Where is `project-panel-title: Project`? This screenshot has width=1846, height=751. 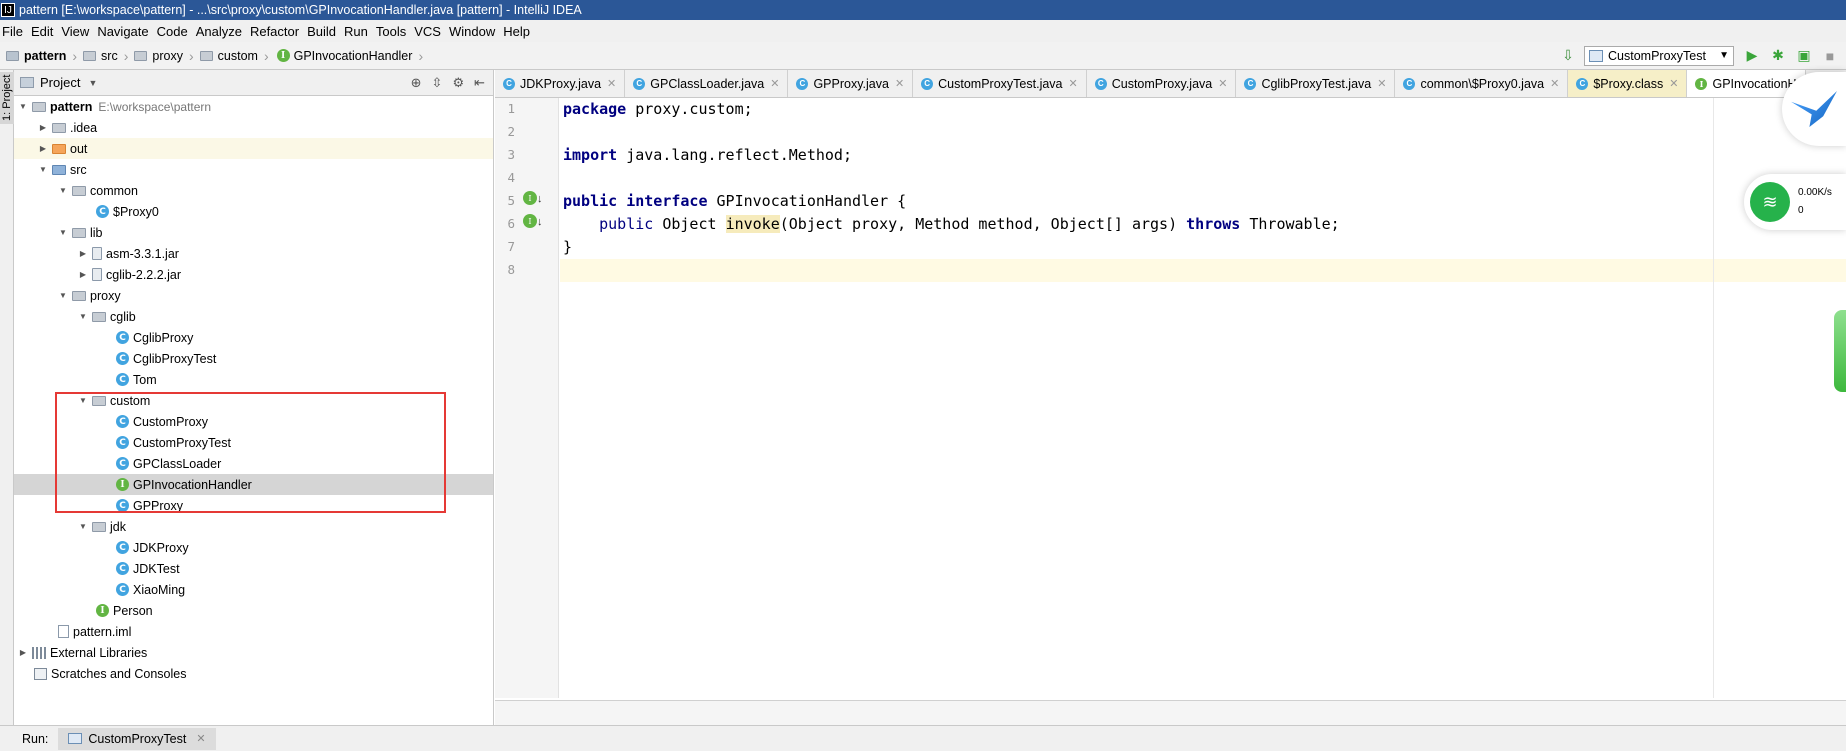
project-panel-title: Project is located at coordinates (60, 82).